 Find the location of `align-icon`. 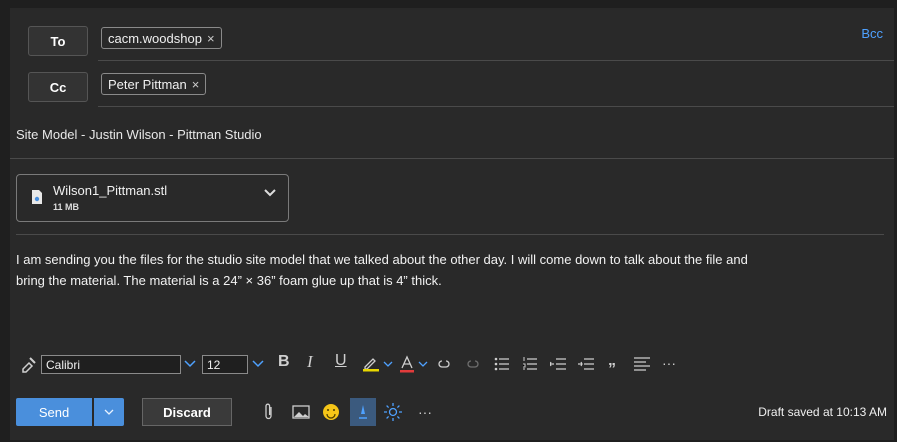

align-icon is located at coordinates (642, 364).